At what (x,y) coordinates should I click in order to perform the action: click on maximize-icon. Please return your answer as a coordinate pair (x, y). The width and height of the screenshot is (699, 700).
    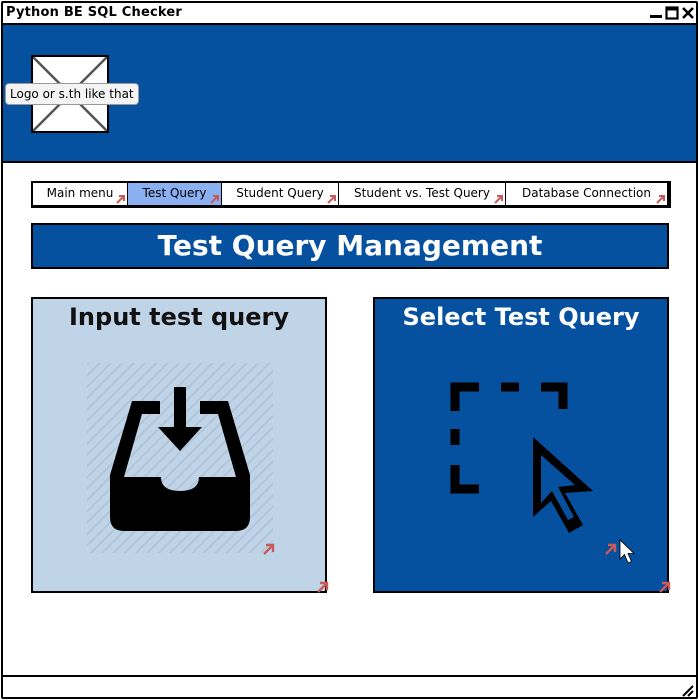
    Looking at the image, I should click on (672, 13).